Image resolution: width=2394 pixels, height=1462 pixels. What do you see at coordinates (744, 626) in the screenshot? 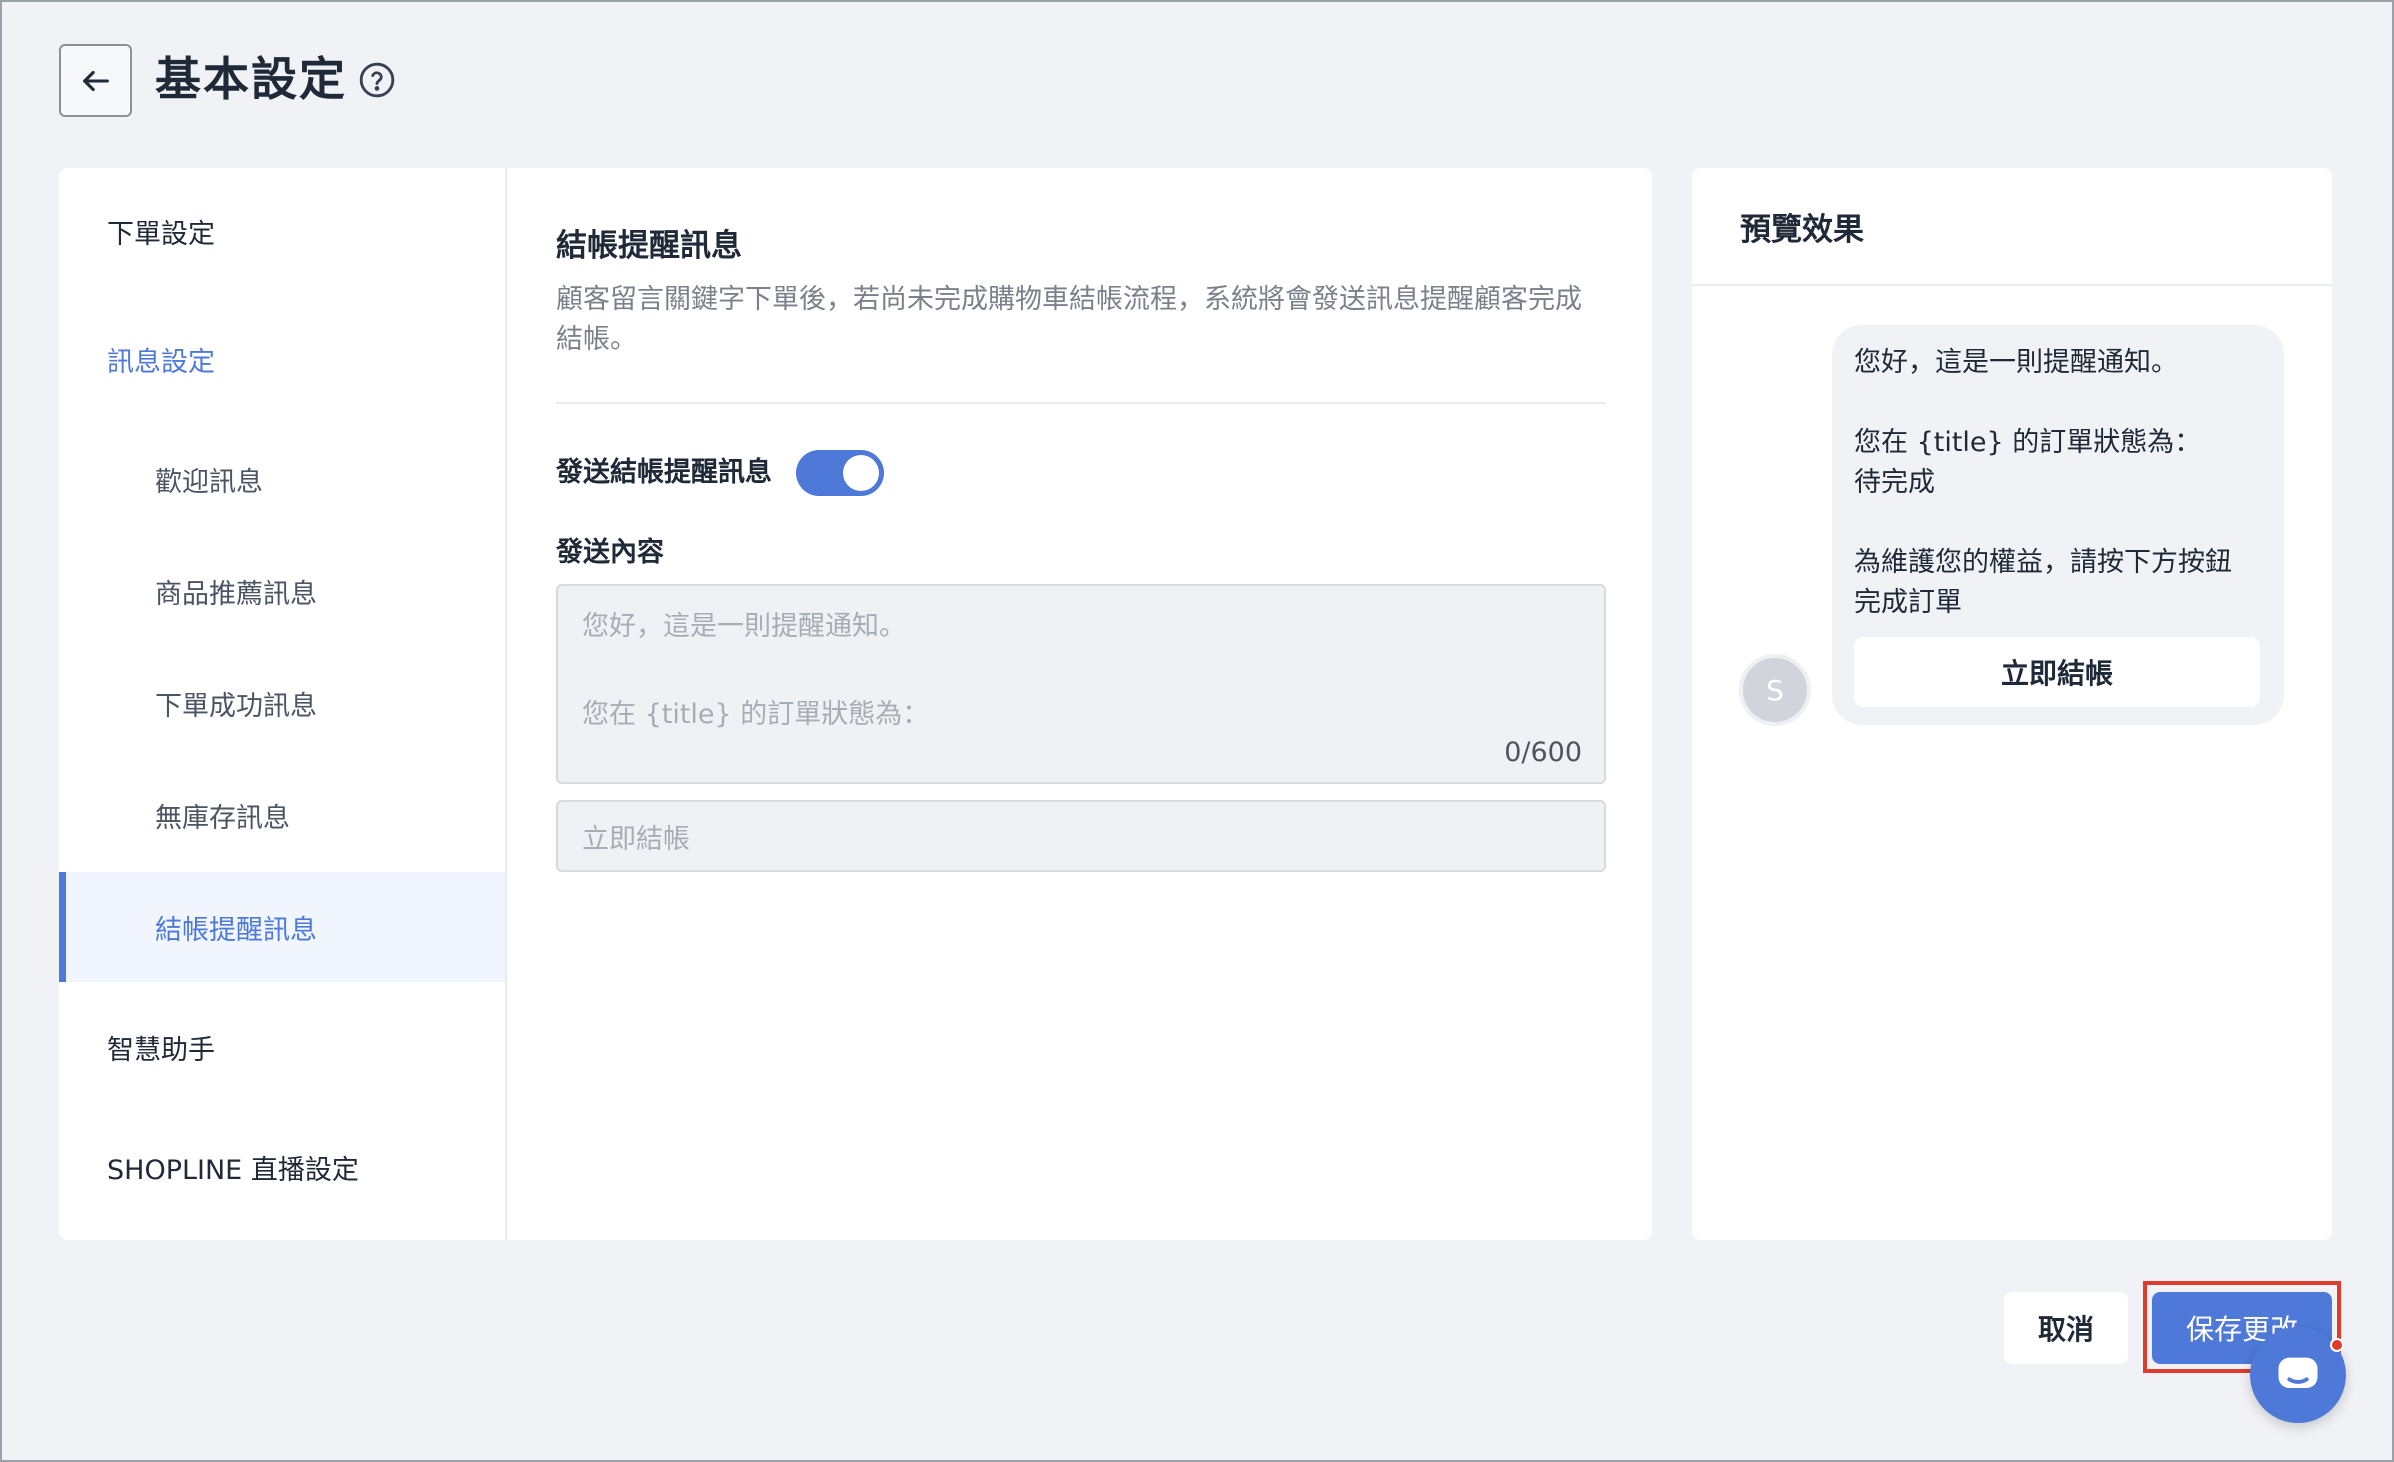
I see `textarea-placeholder-line: 您好，這是一則提醒通知。` at bounding box center [744, 626].